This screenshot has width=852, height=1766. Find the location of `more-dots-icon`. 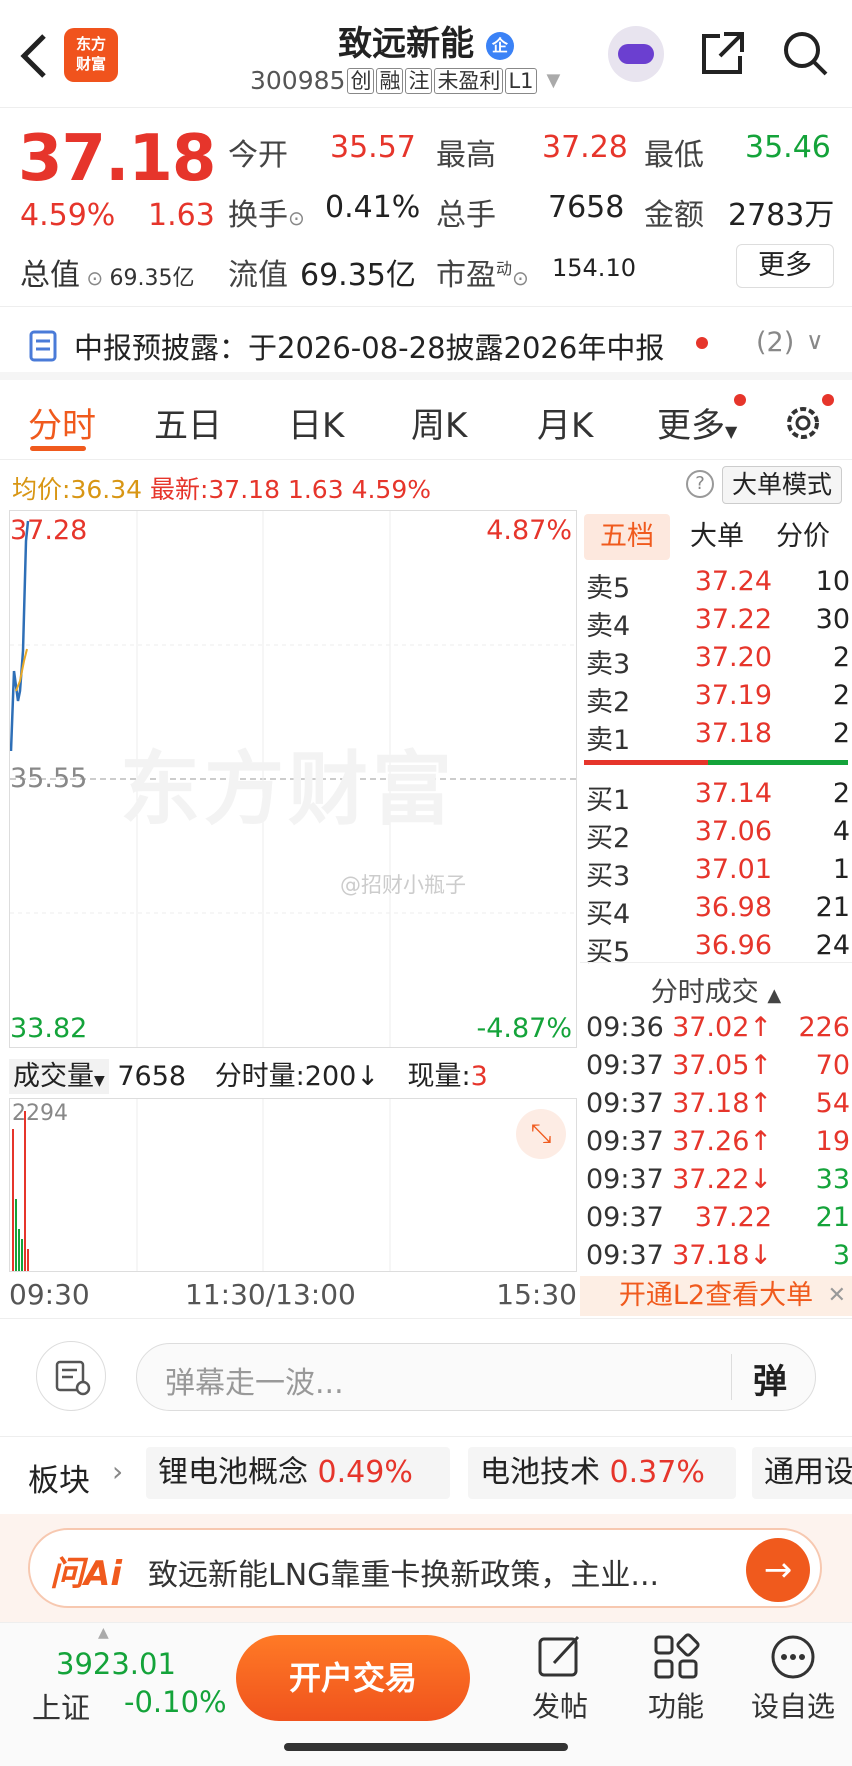

more-dots-icon is located at coordinates (793, 1657).